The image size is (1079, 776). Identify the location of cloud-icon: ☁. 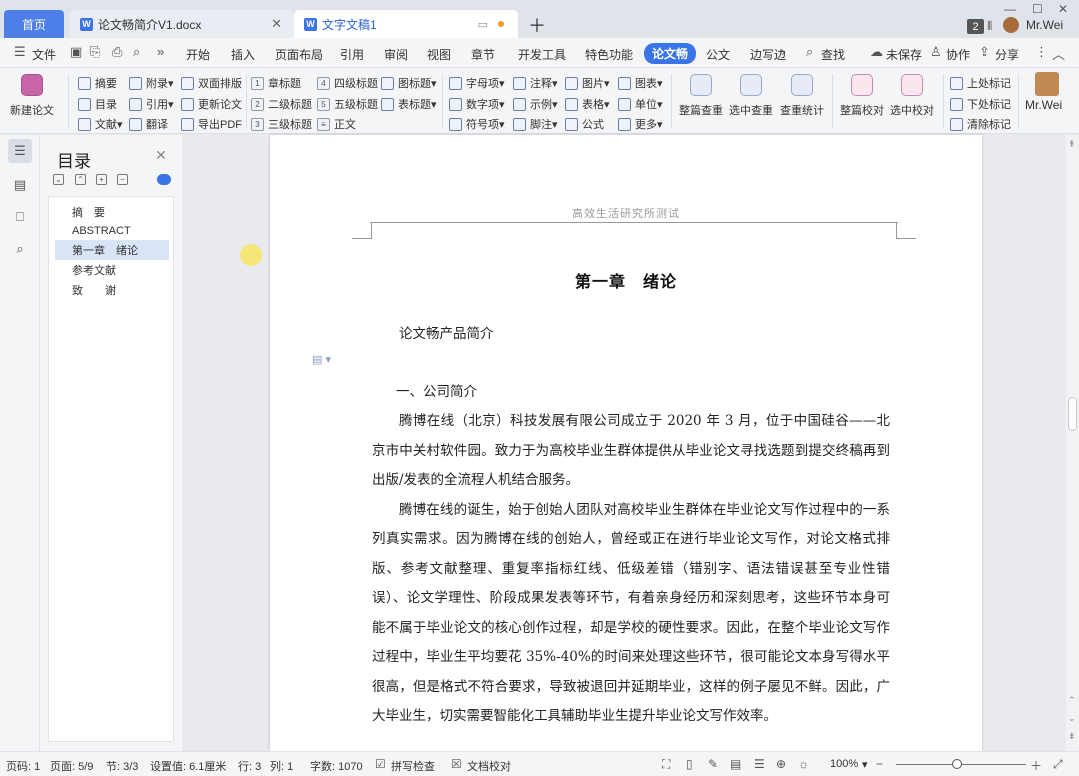
(876, 52).